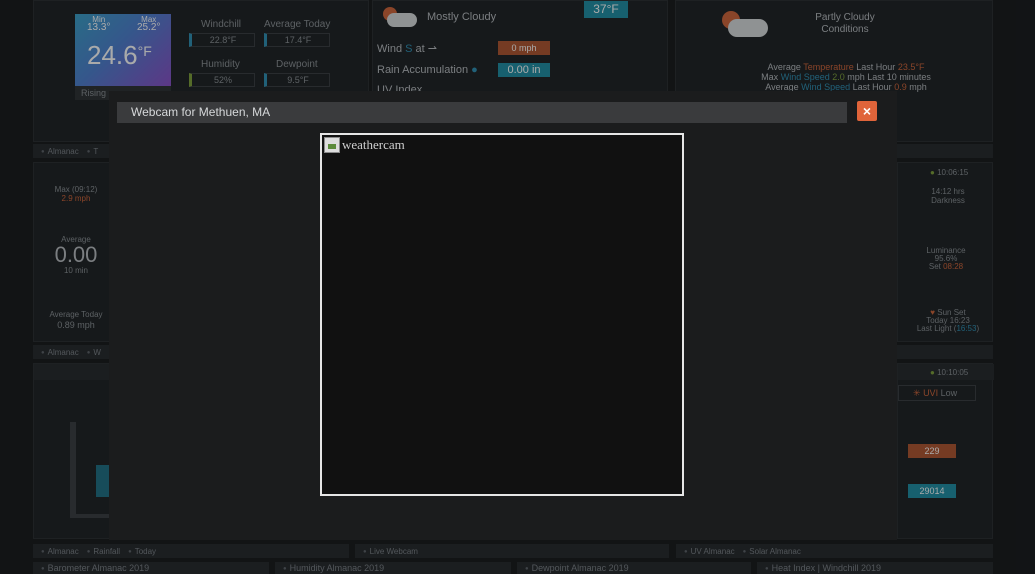 The height and width of the screenshot is (574, 1035). I want to click on webcam-alt-text: weathercam, so click(373, 144).